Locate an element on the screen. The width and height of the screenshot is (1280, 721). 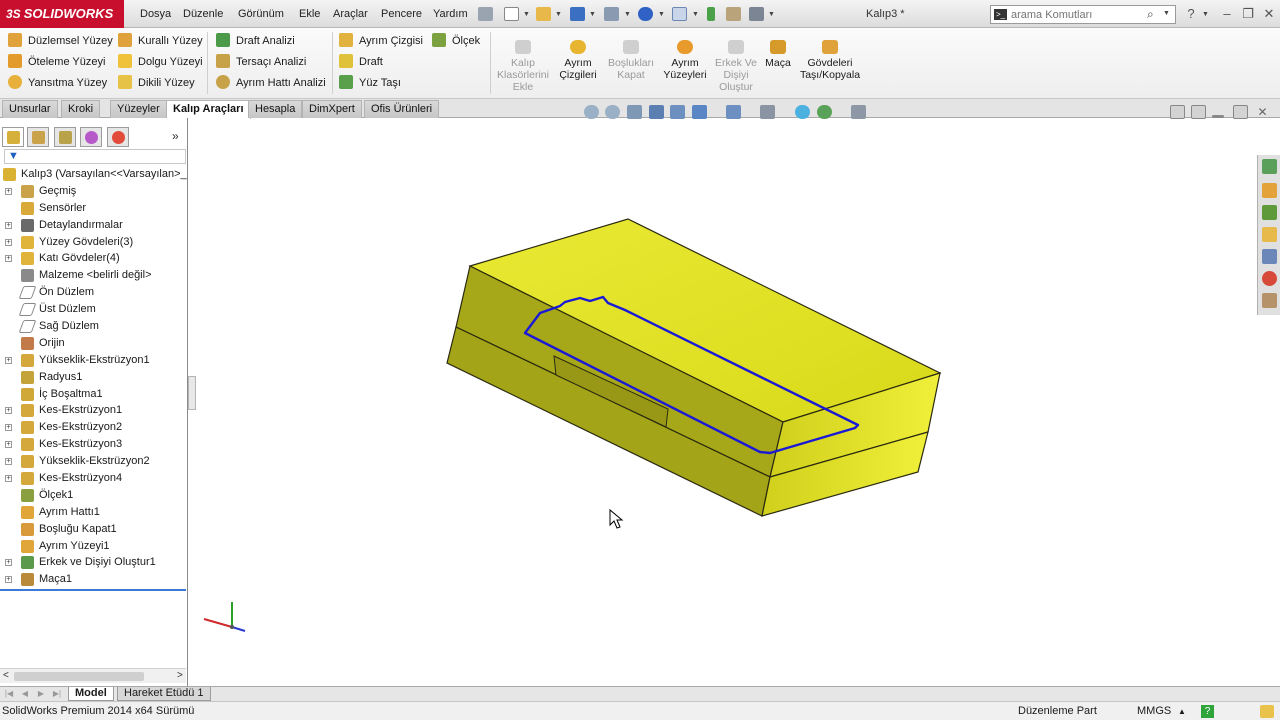
tree-item: Ölçek1 is located at coordinates (94, 495).